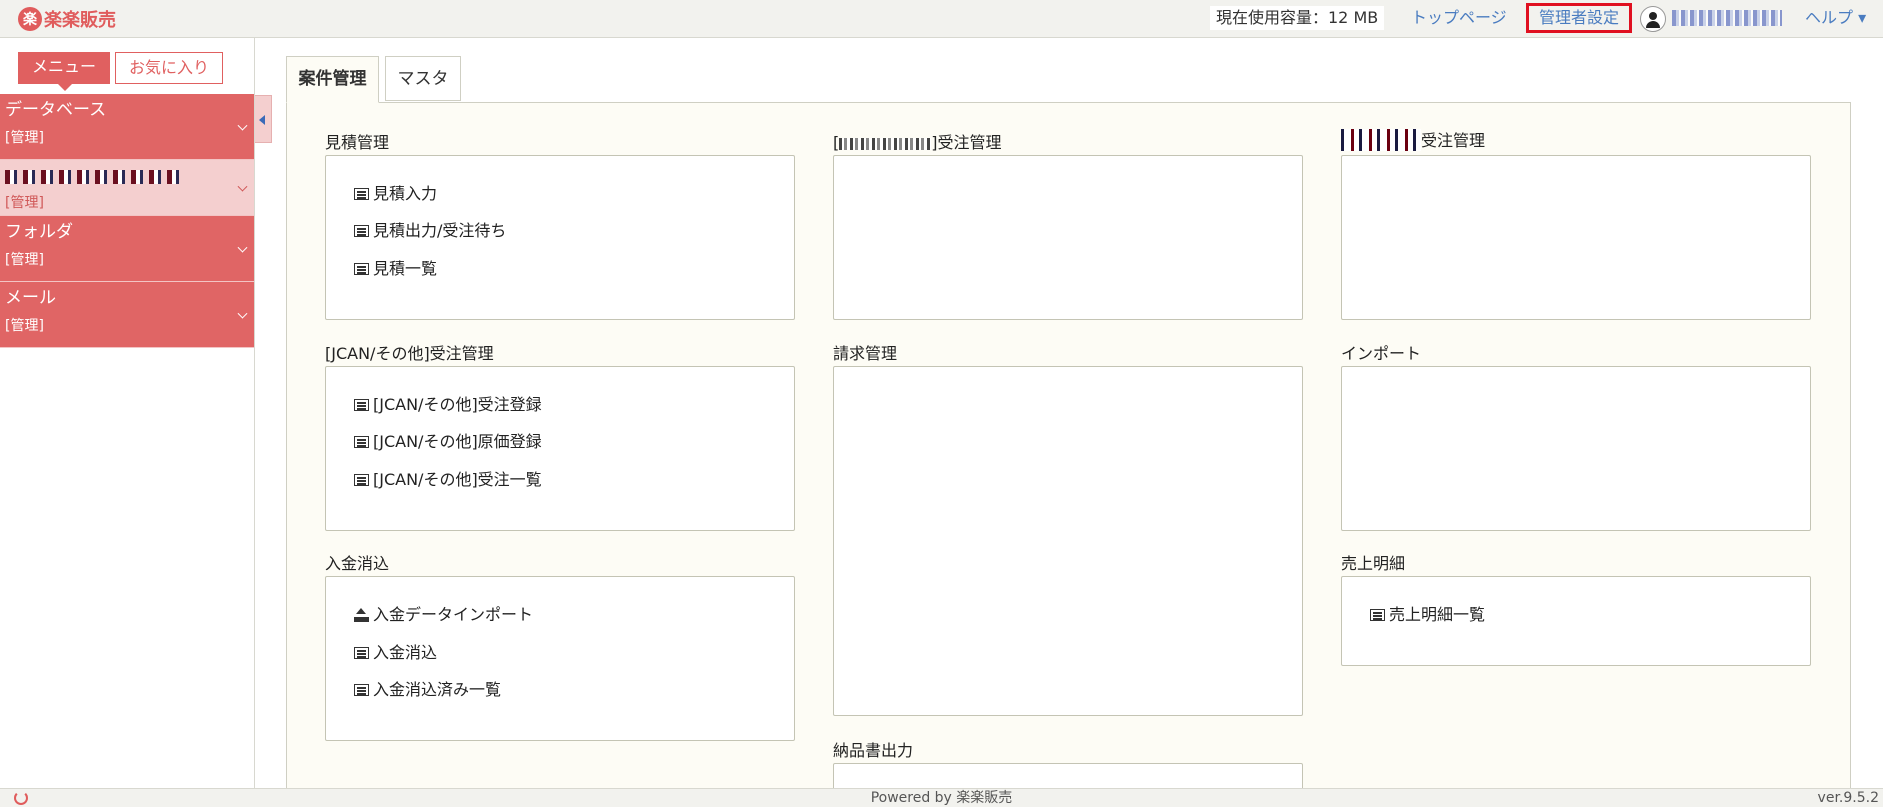  I want to click on powered-by: Powered by 楽楽販売, so click(941, 798).